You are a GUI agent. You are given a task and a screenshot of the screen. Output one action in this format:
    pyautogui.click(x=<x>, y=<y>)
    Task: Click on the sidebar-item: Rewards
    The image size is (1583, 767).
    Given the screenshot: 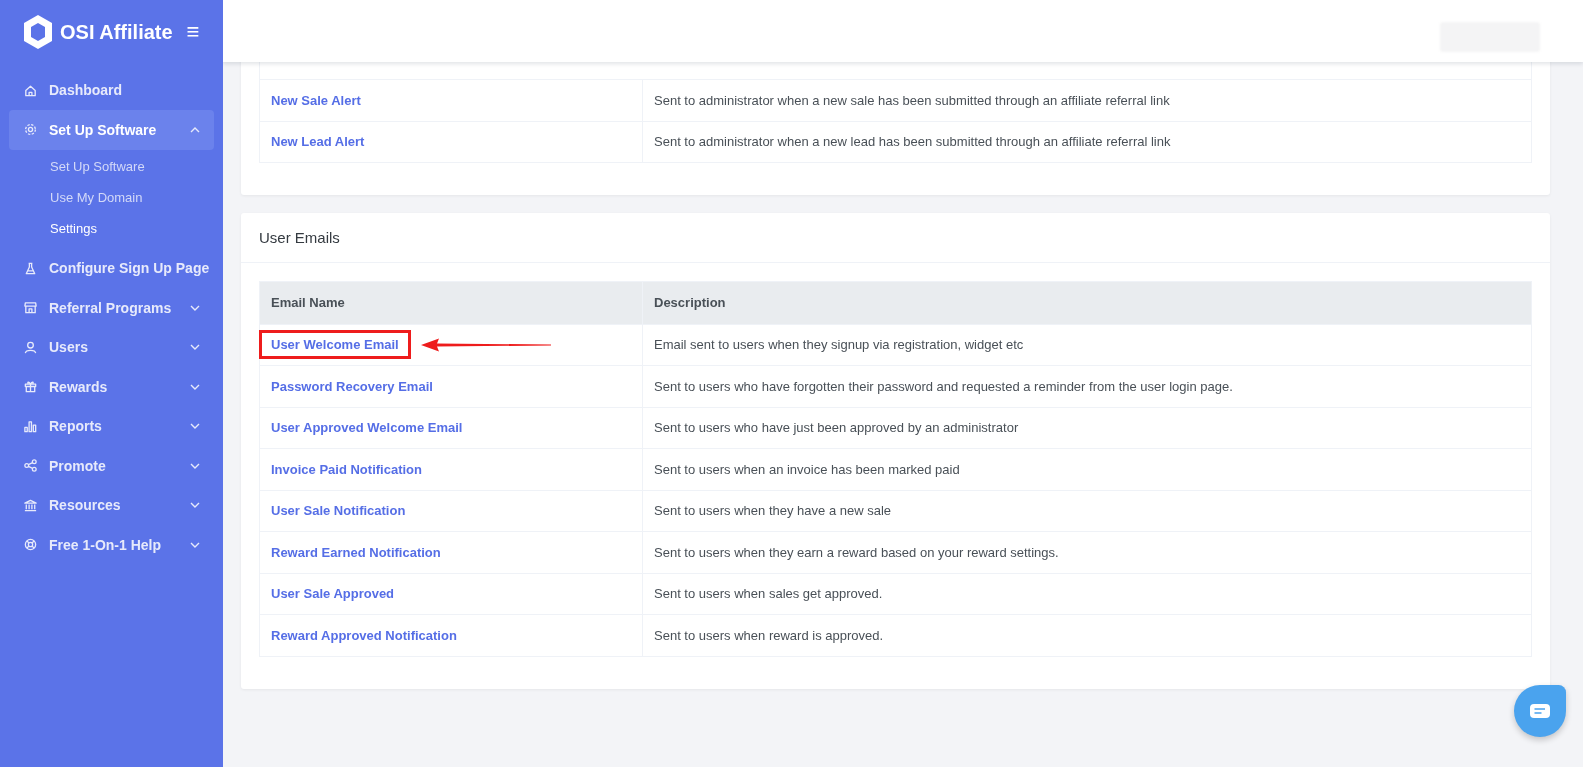 What is the action you would take?
    pyautogui.click(x=111, y=386)
    